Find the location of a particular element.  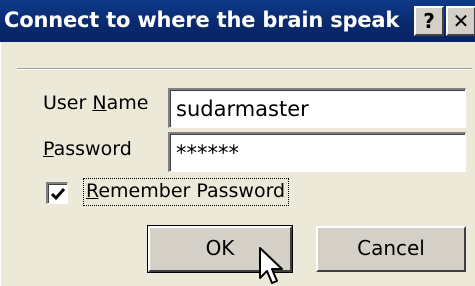

close-icon: ✕ is located at coordinates (461, 21).